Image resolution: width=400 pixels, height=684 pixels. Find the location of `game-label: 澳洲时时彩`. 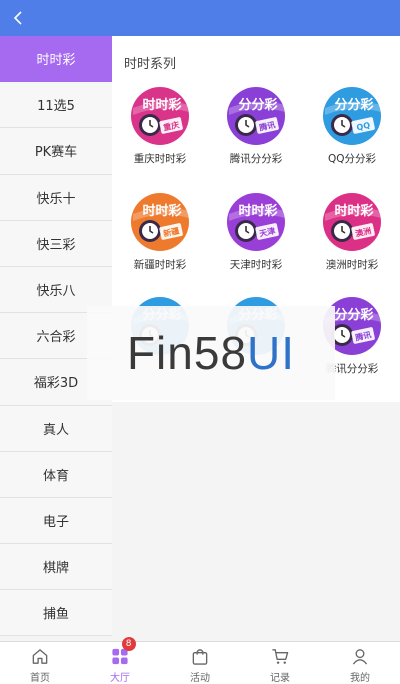

game-label: 澳洲时时彩 is located at coordinates (352, 265).